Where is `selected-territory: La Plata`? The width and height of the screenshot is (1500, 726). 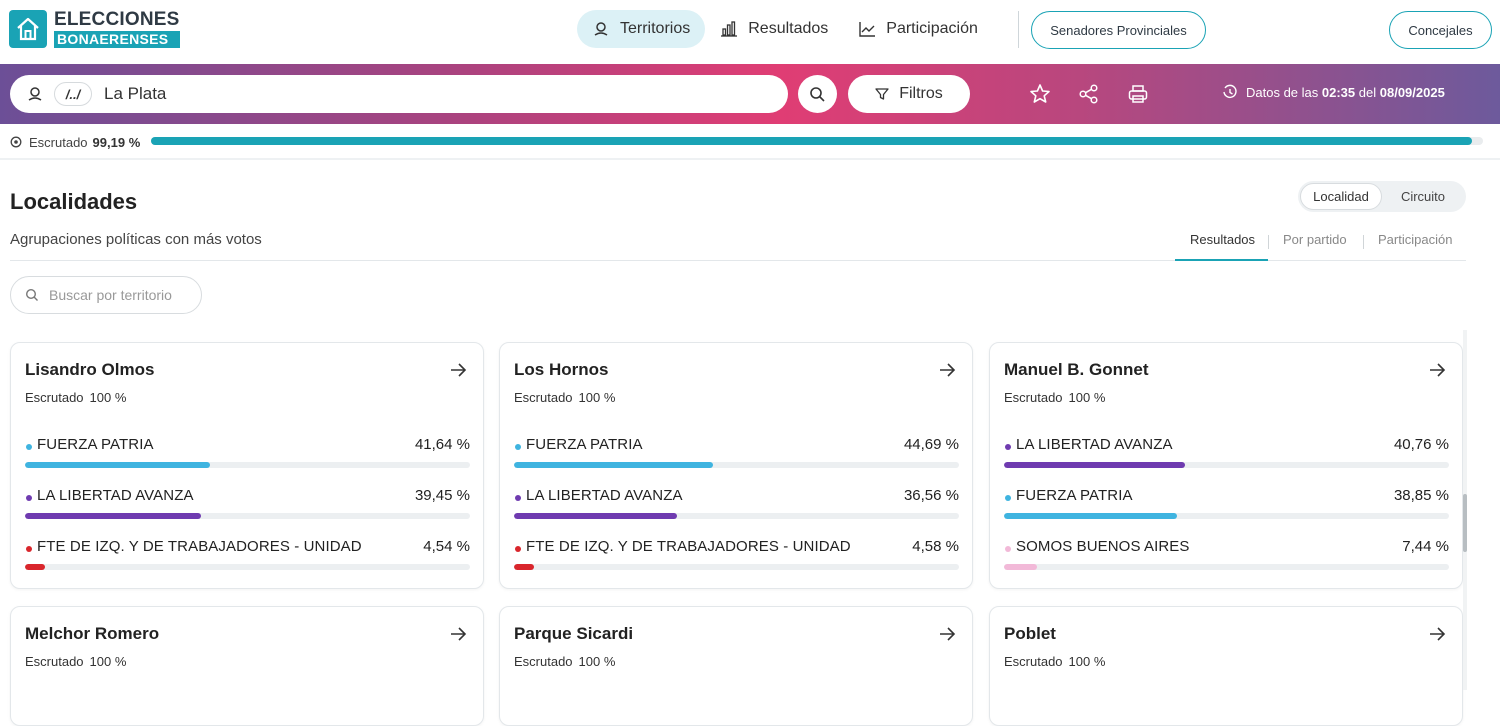
selected-territory: La Plata is located at coordinates (135, 94).